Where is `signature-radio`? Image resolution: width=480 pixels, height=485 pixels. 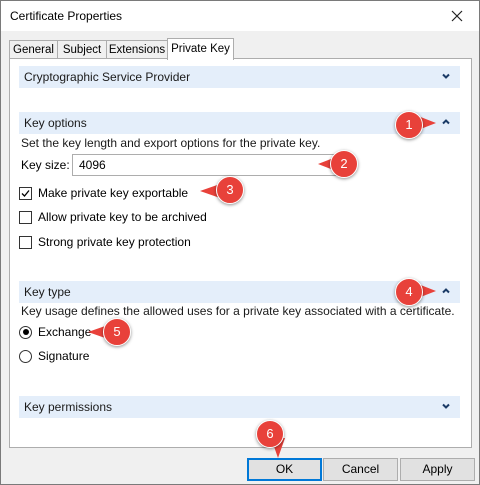
signature-radio is located at coordinates (25, 356).